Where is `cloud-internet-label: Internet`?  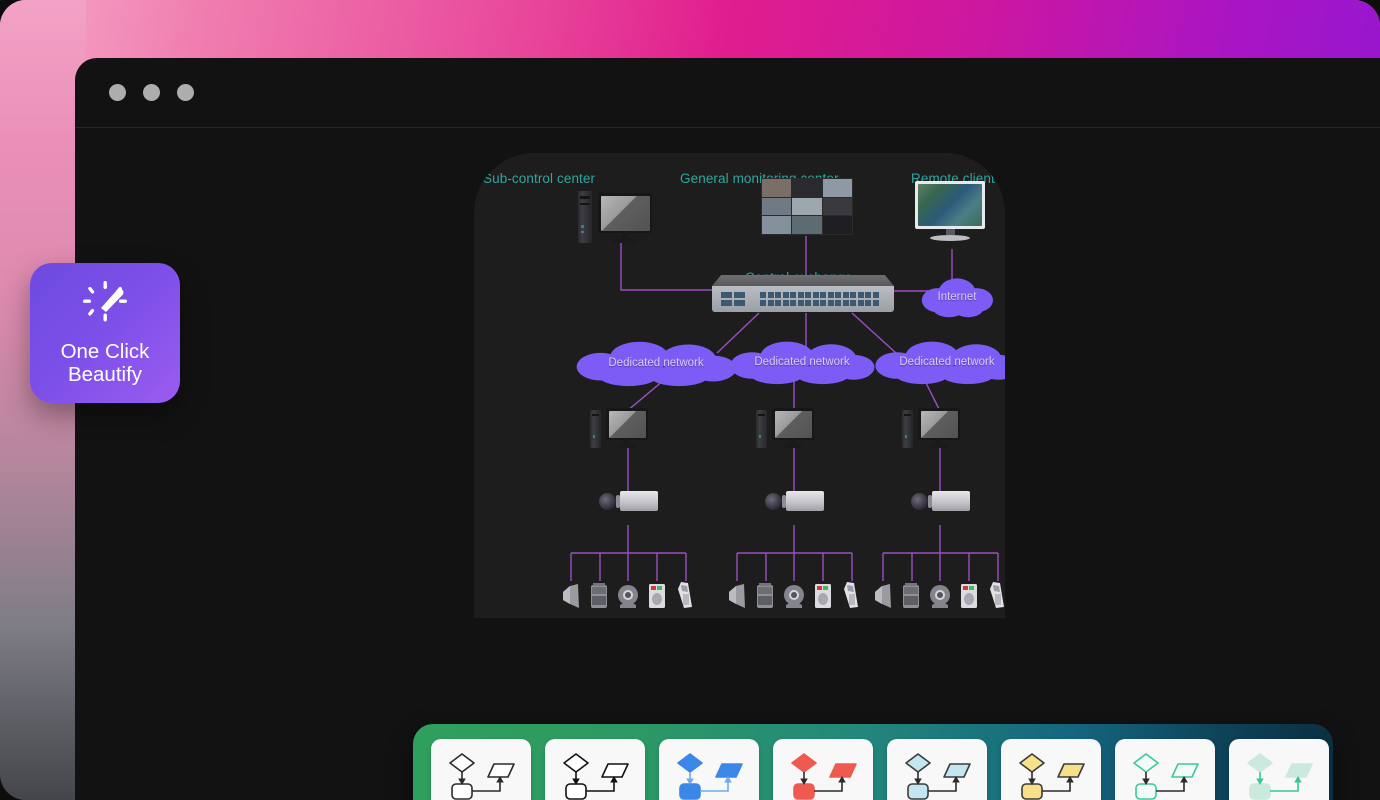 cloud-internet-label: Internet is located at coordinates (957, 297).